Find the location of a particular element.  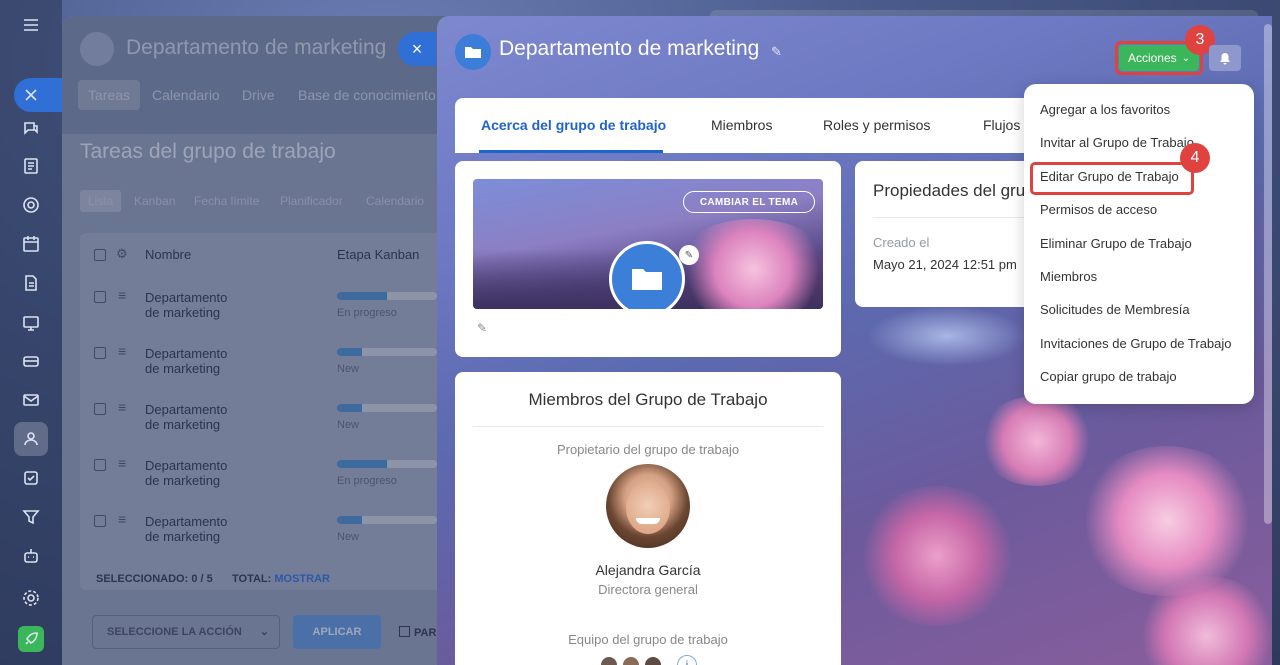

menu-item-invite: Invitar al Grupo de Trabajo is located at coordinates (1117, 142).